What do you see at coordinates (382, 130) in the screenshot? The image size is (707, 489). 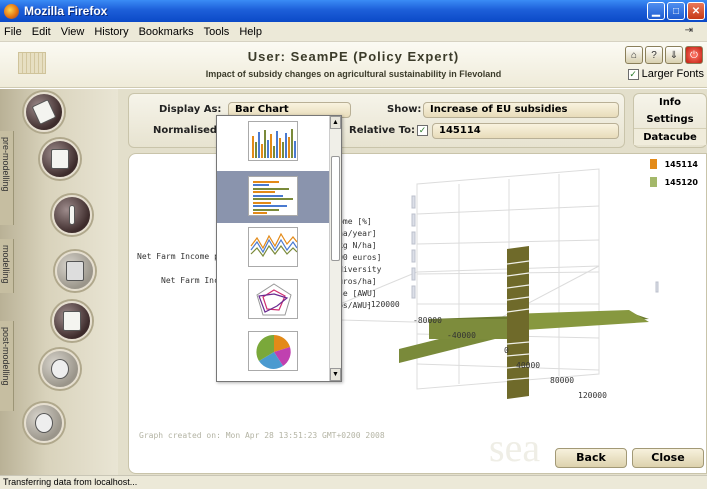 I see `relative-to-label: Relative To:` at bounding box center [382, 130].